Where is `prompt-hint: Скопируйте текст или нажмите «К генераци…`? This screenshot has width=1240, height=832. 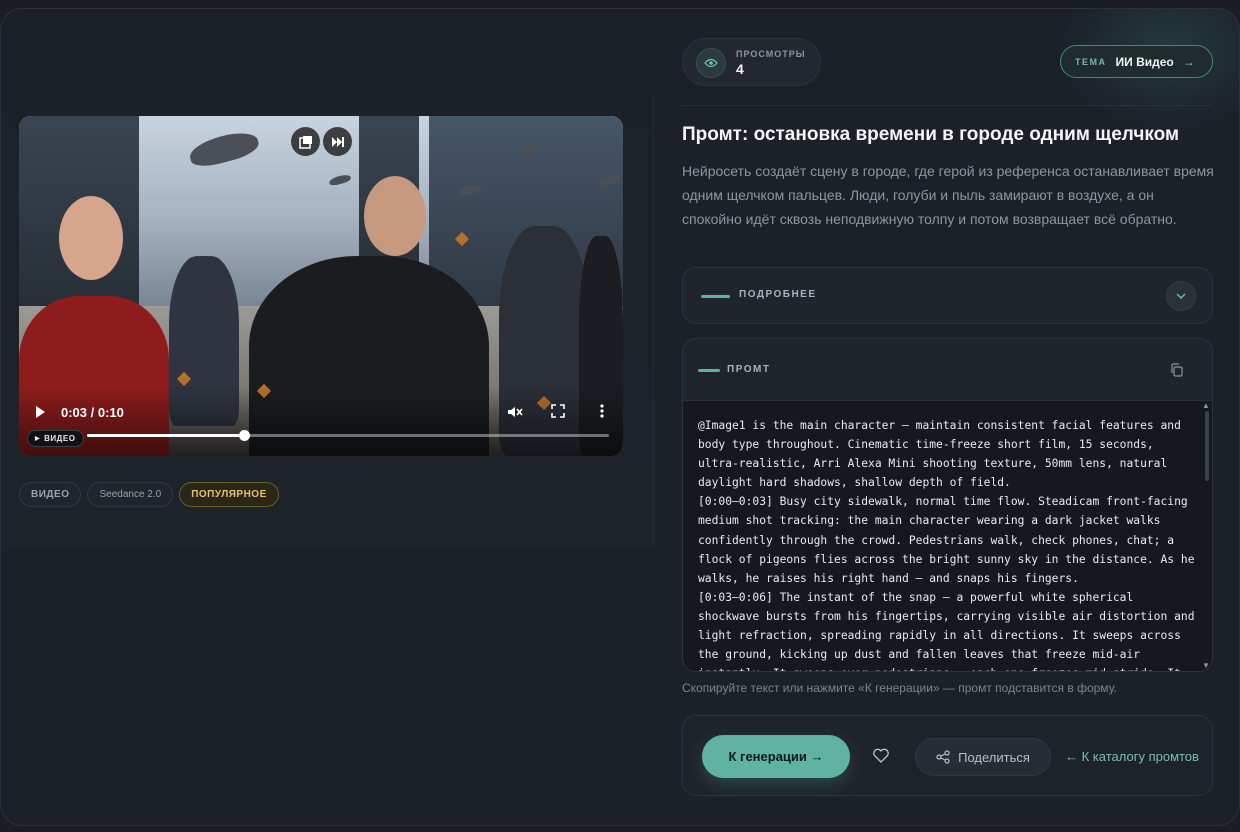
prompt-hint: Скопируйте текст или нажмите «К генераци… is located at coordinates (899, 688).